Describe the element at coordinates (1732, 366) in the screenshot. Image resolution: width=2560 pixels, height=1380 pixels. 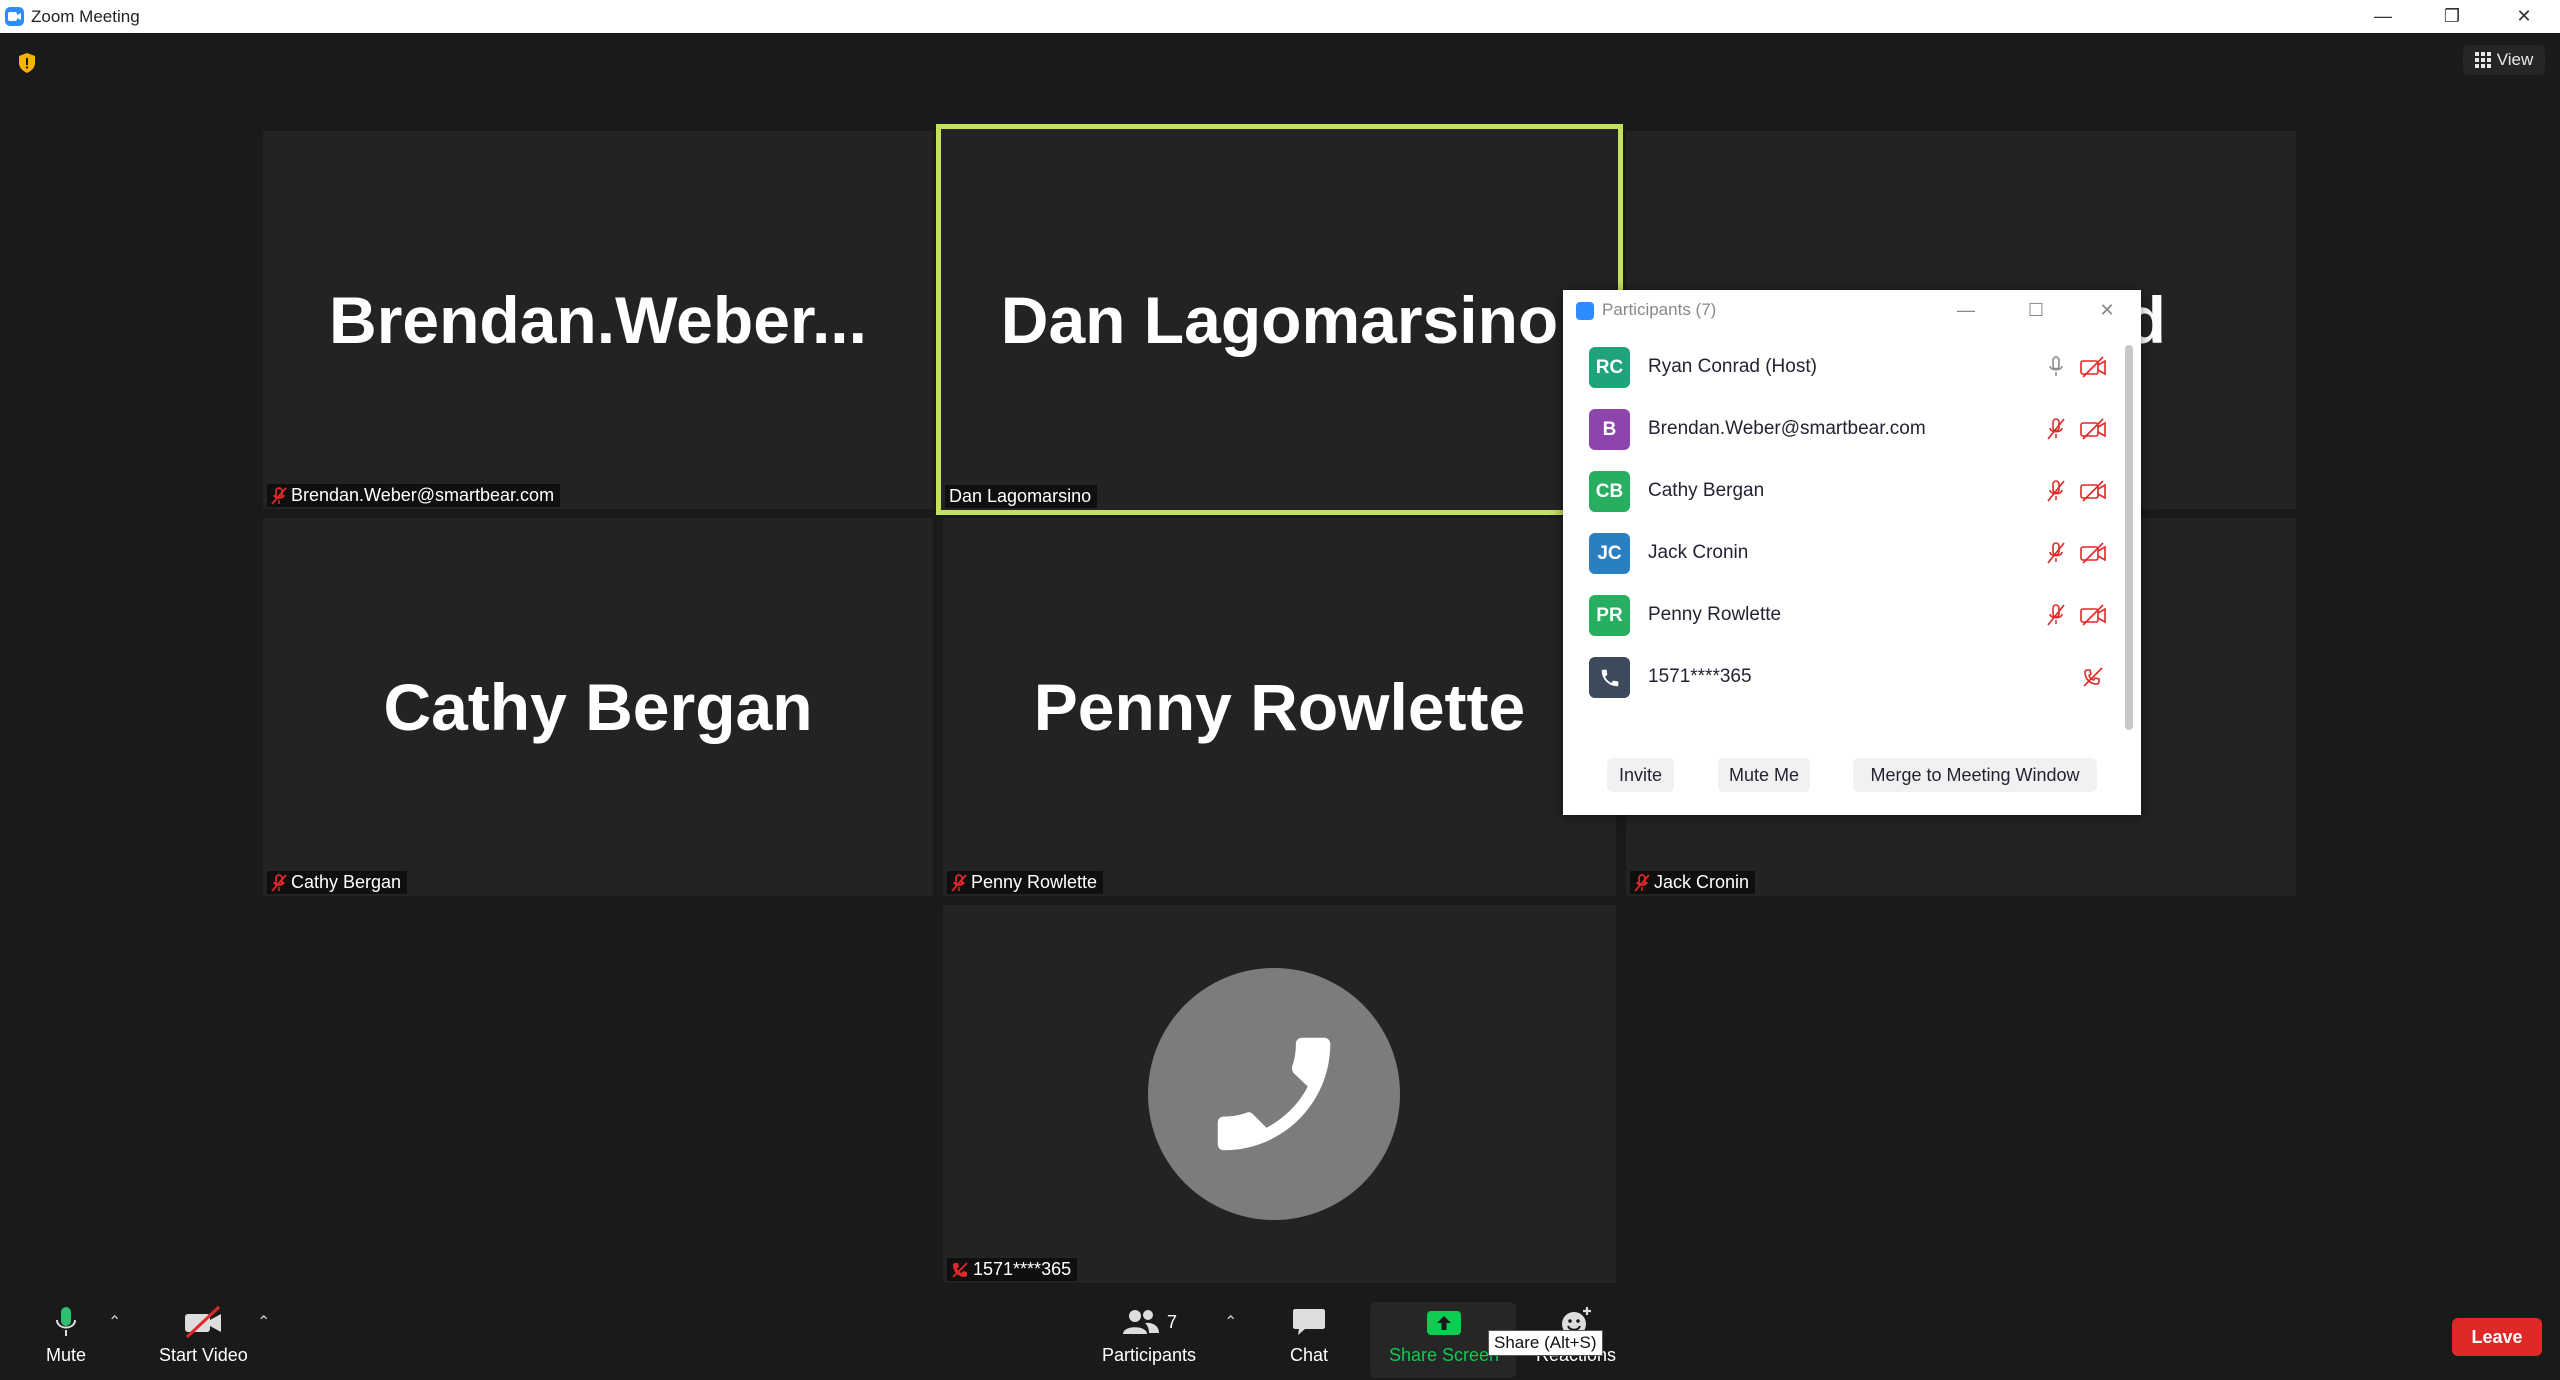
I see `participant-name: Ryan Conrad (Host)` at that location.